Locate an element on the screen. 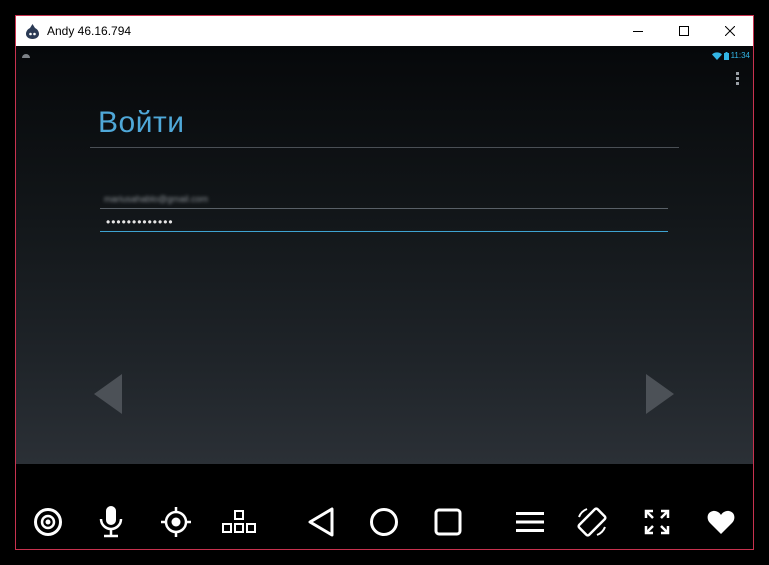 This screenshot has height=565, width=769. previous-arrow-icon is located at coordinates (109, 394).